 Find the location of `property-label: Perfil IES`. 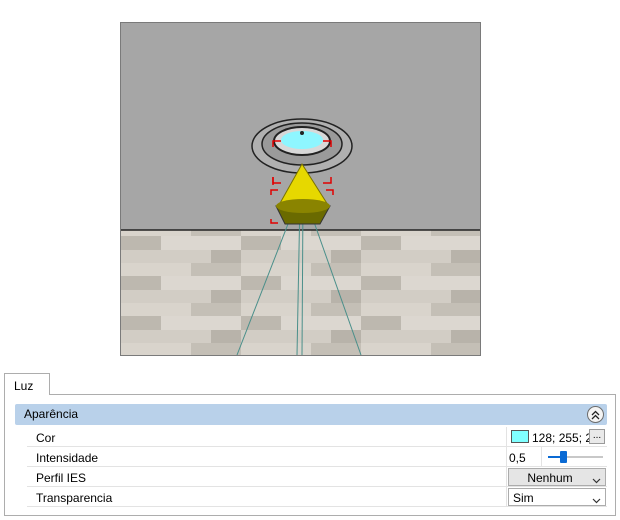

property-label: Perfil IES is located at coordinates (61, 478).